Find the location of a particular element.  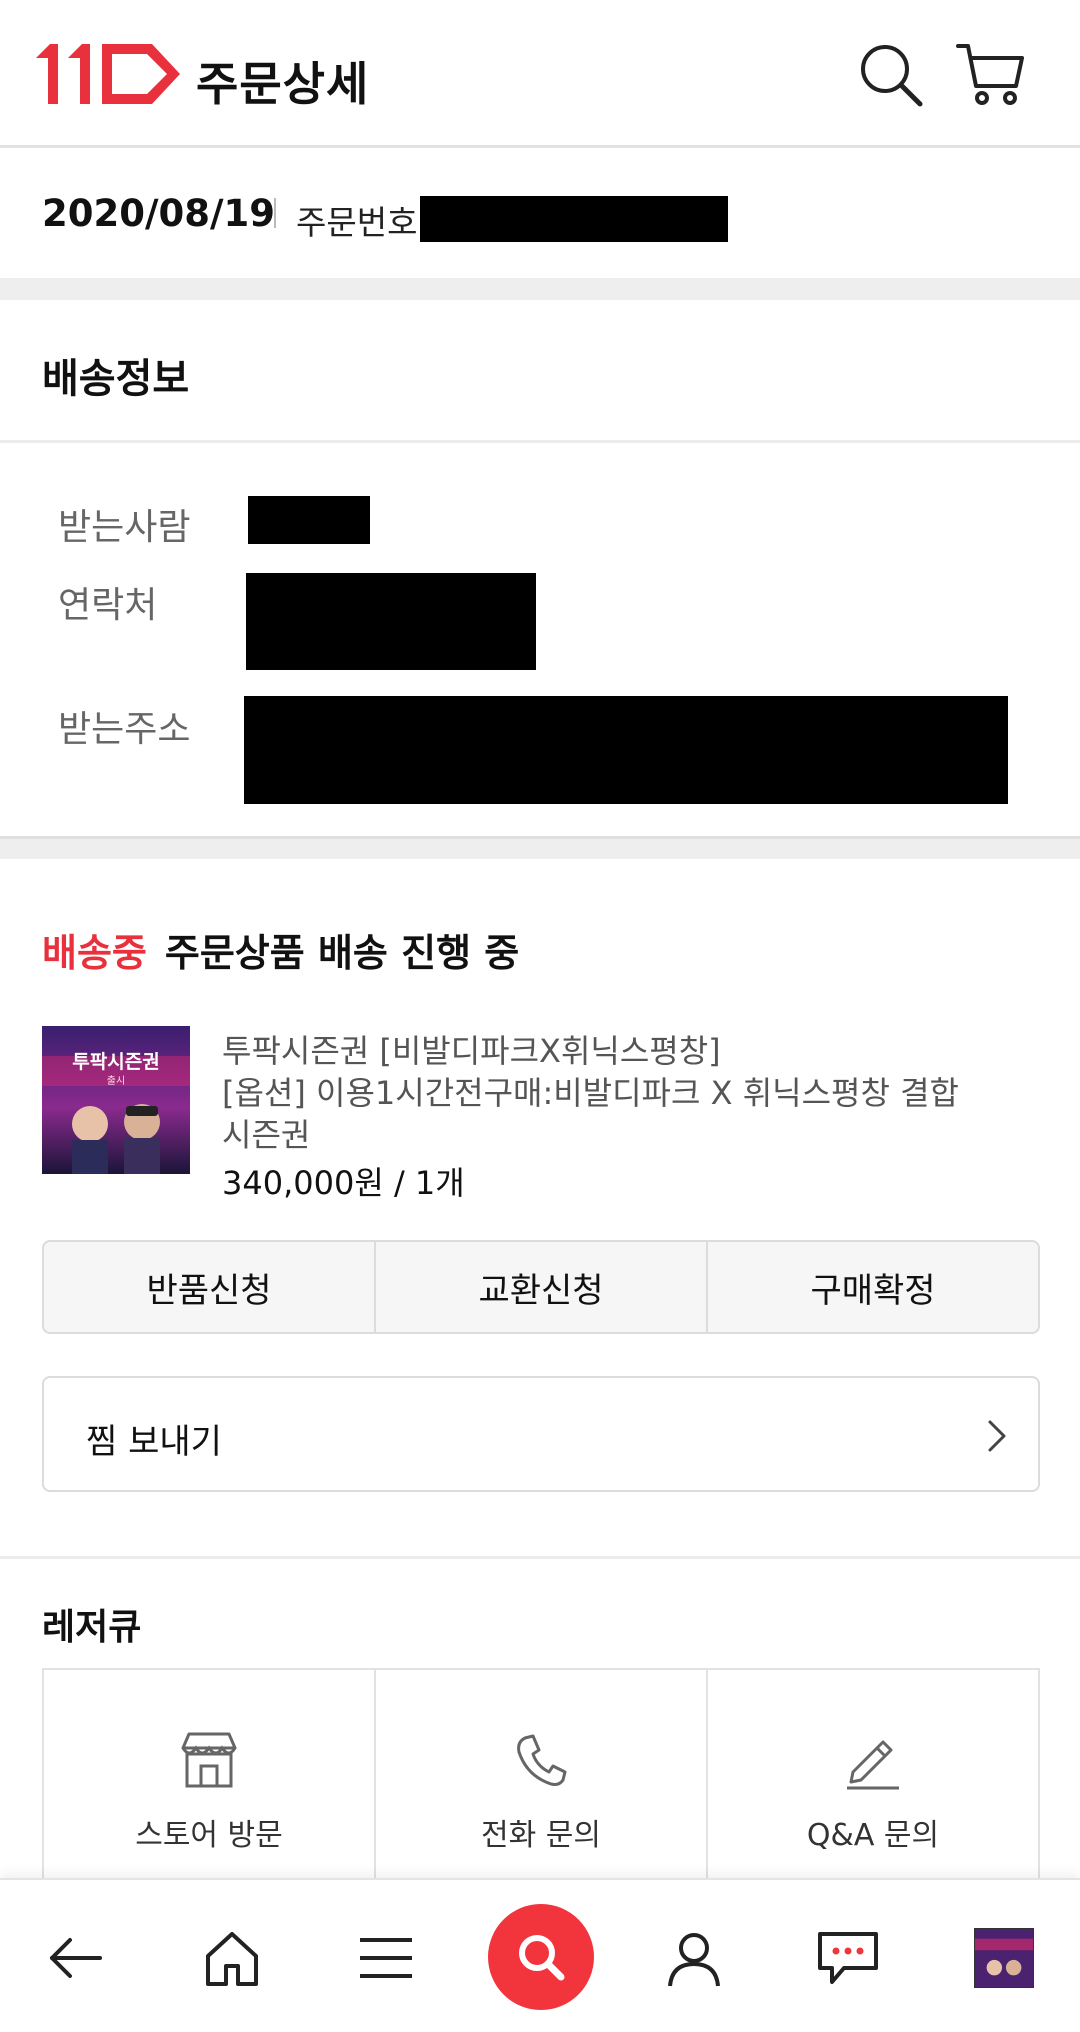

poster-subtitle: 출시 is located at coordinates (116, 1081).